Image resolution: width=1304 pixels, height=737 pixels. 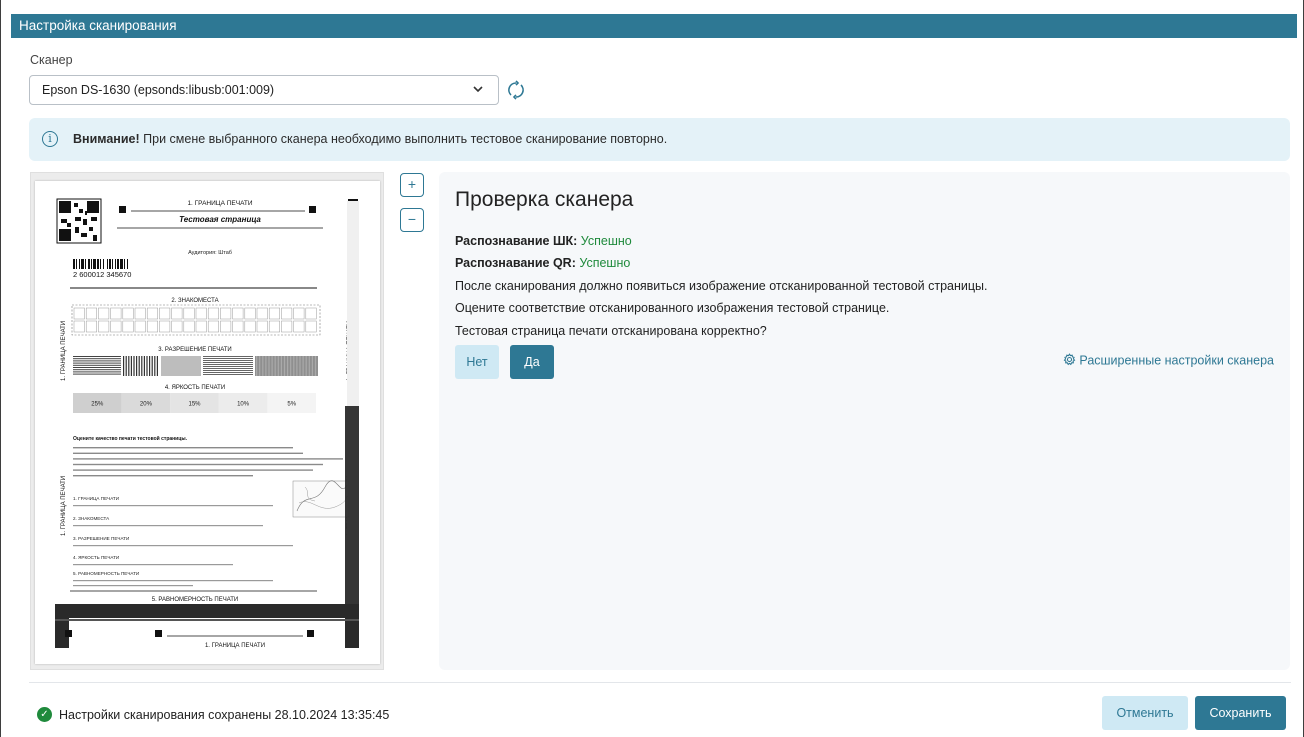 What do you see at coordinates (158, 90) in the screenshot?
I see `scanner-select-value: Epson DS-1630 (epsonds:libusb:001:009)` at bounding box center [158, 90].